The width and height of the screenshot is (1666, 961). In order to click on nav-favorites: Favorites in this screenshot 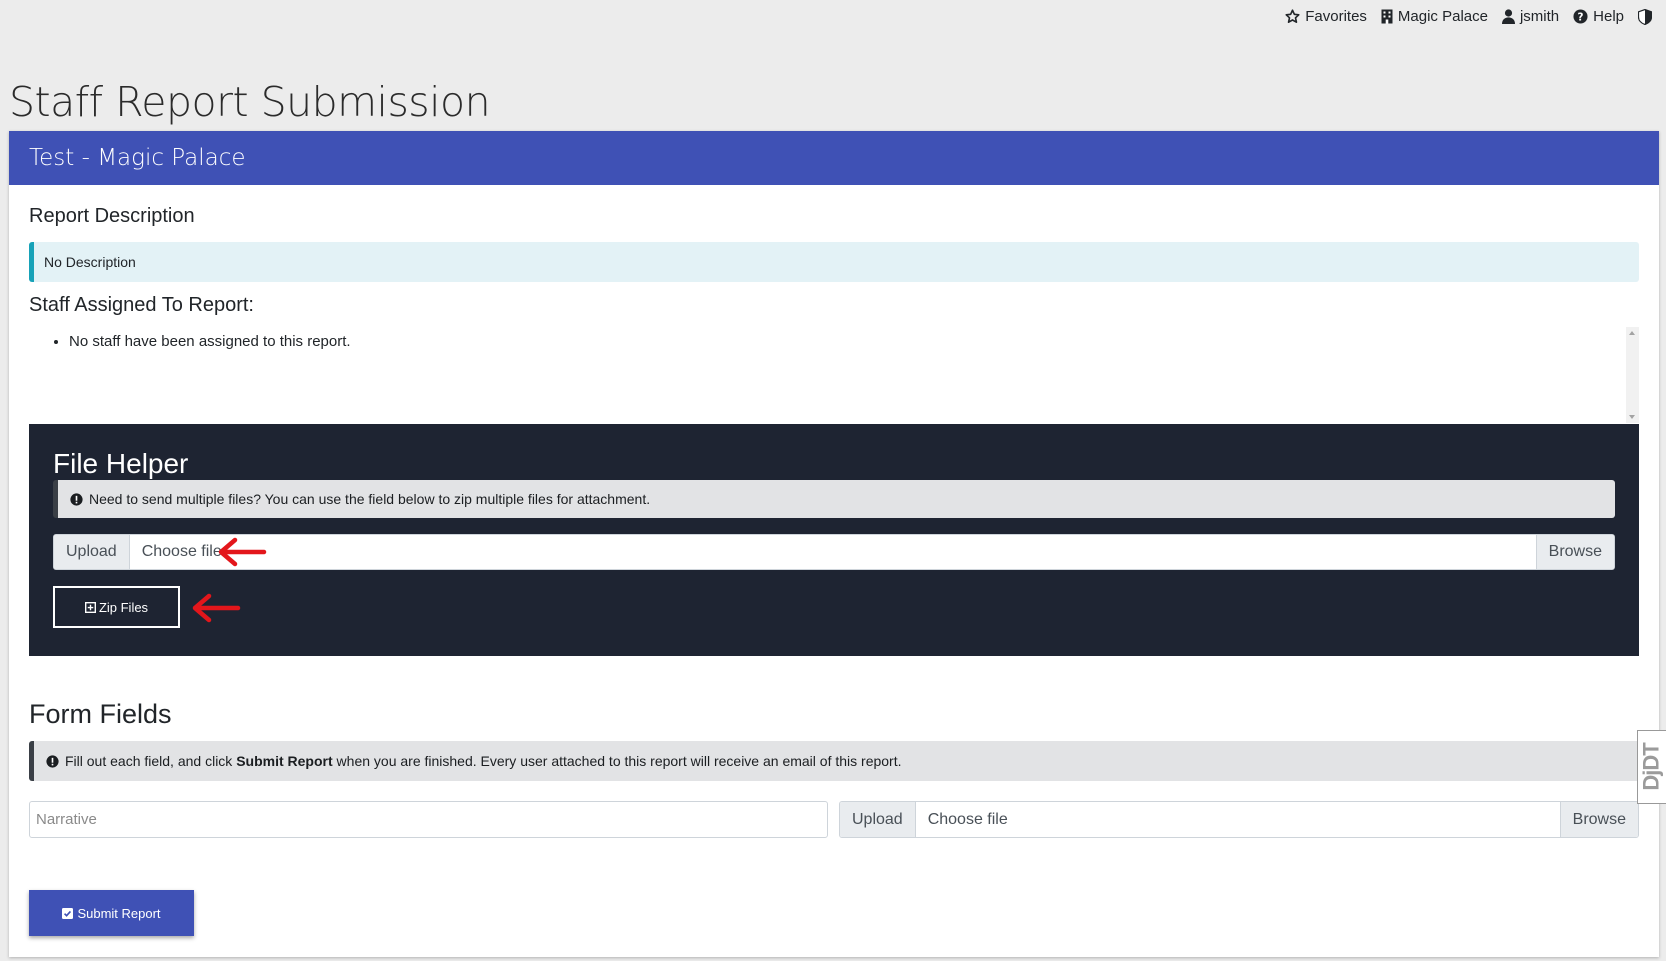, I will do `click(1326, 16)`.